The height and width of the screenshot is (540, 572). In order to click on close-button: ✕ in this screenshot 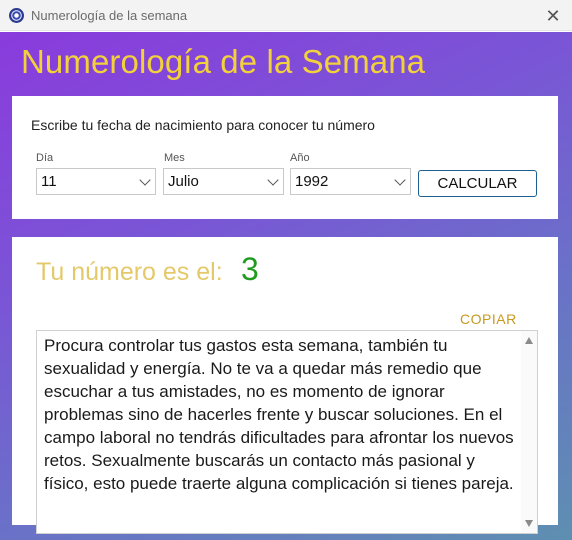, I will do `click(553, 16)`.